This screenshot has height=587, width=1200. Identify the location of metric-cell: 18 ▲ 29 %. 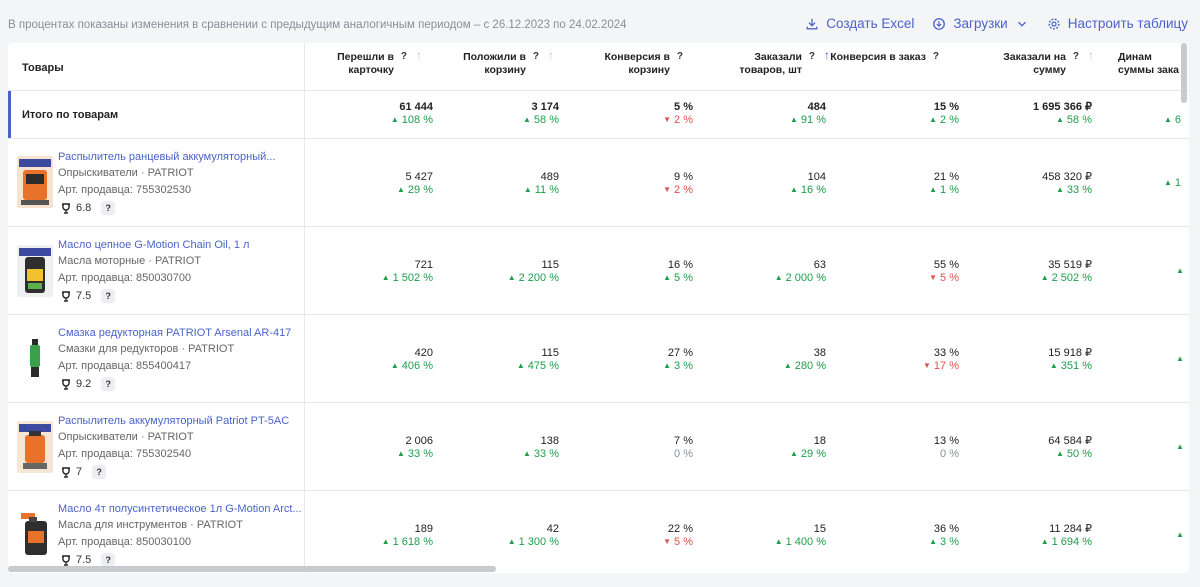
(808, 448).